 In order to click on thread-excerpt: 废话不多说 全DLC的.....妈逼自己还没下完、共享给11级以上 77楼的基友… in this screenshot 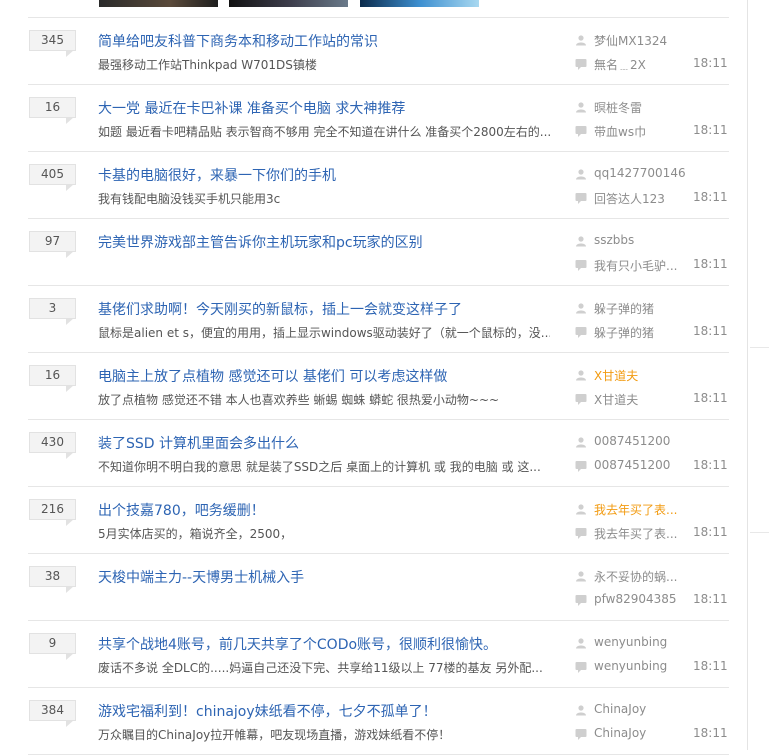, I will do `click(320, 668)`.